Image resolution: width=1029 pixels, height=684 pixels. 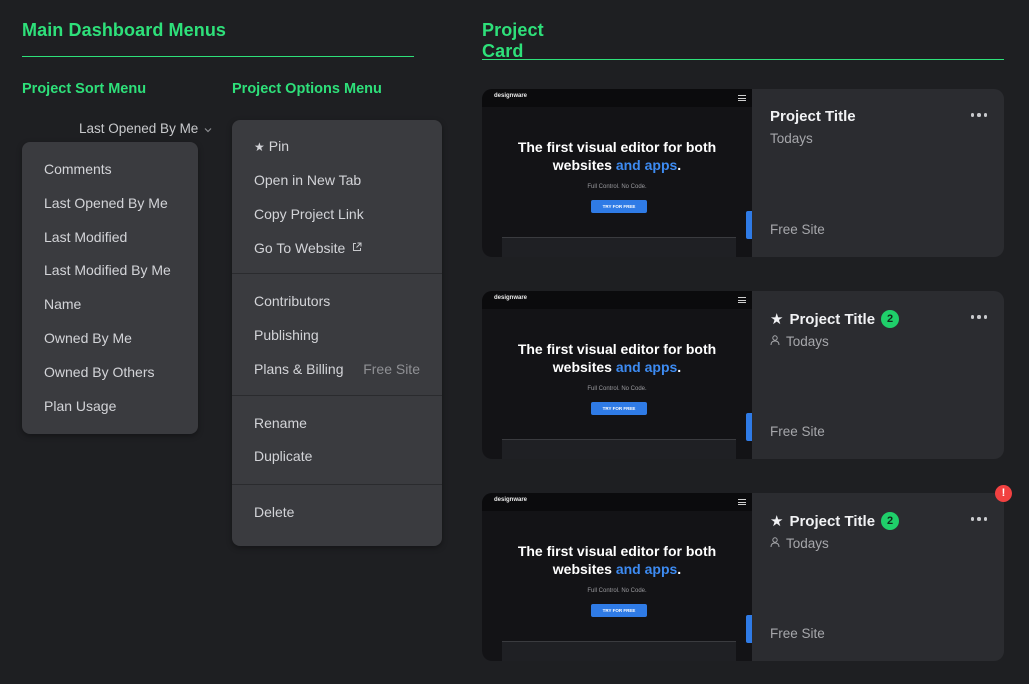 I want to click on menu-item-open-new-tab: Open in New Tab, so click(x=337, y=181).